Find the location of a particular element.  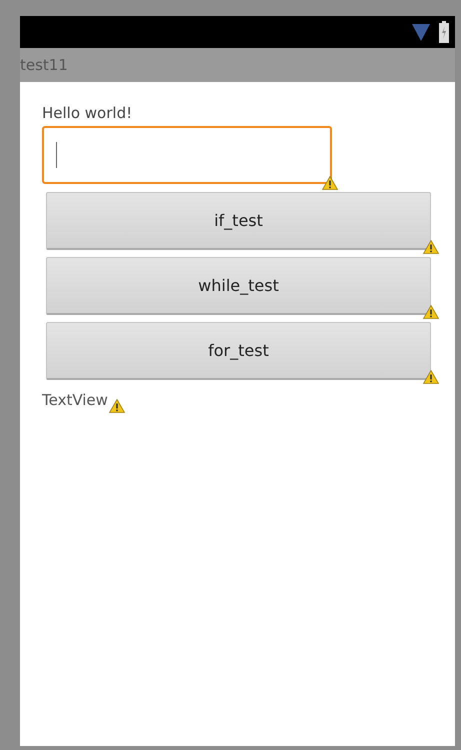

app-title: test11 is located at coordinates (44, 65).